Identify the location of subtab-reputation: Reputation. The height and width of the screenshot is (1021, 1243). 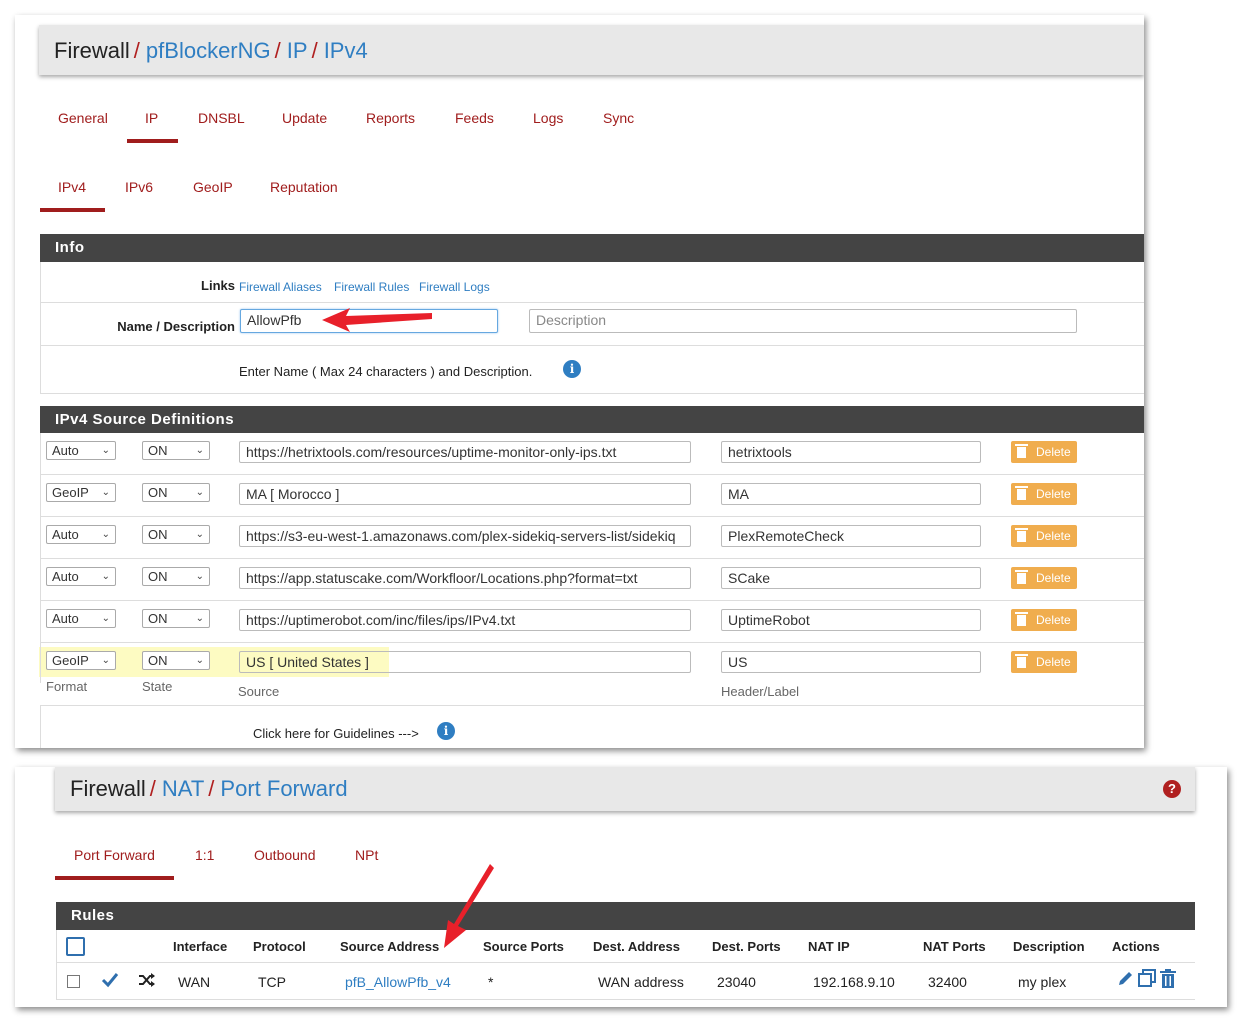
(304, 187).